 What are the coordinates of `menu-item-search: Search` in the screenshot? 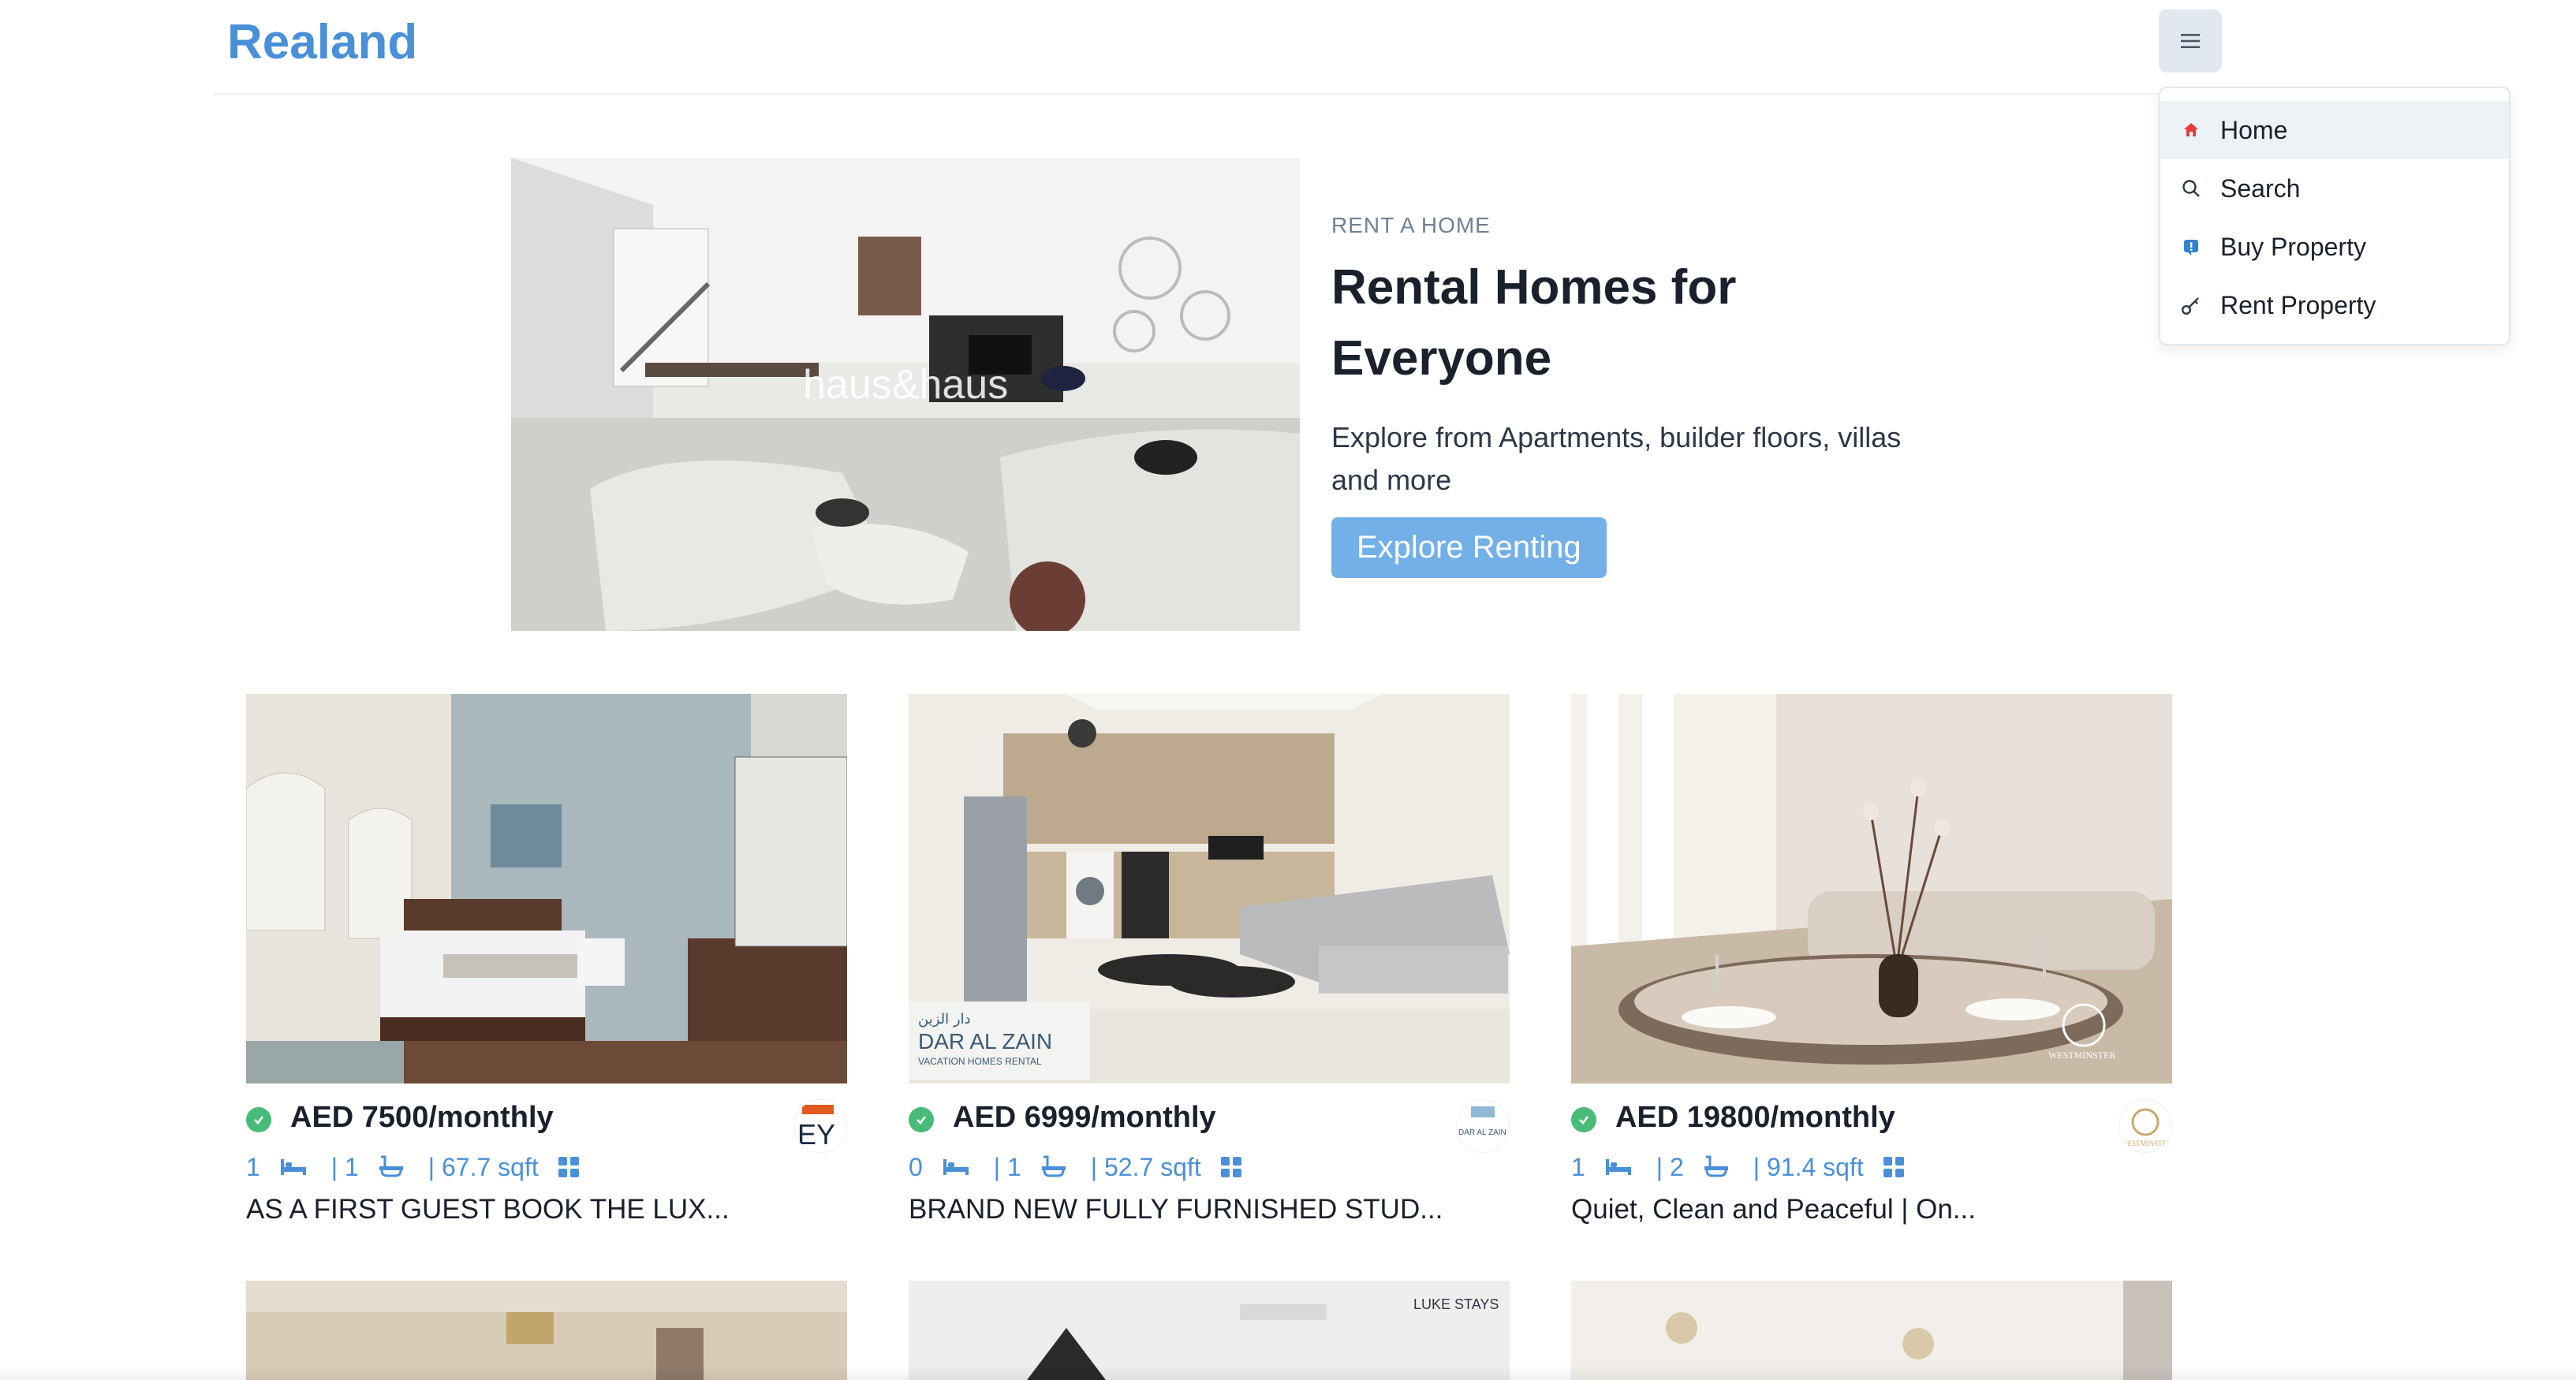 It's located at (2334, 188).